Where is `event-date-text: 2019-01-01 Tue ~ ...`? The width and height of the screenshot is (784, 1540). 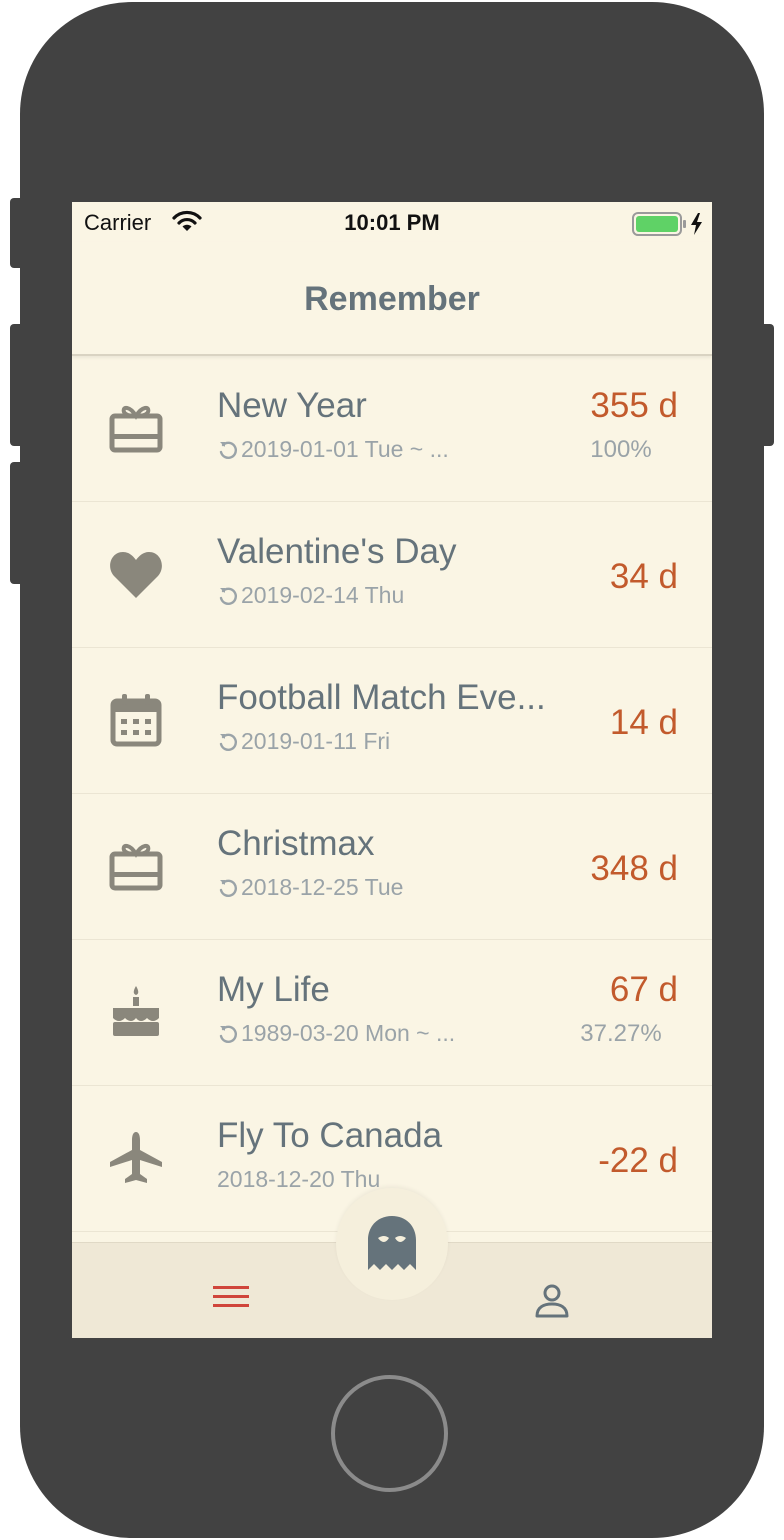 event-date-text: 2019-01-01 Tue ~ ... is located at coordinates (345, 449).